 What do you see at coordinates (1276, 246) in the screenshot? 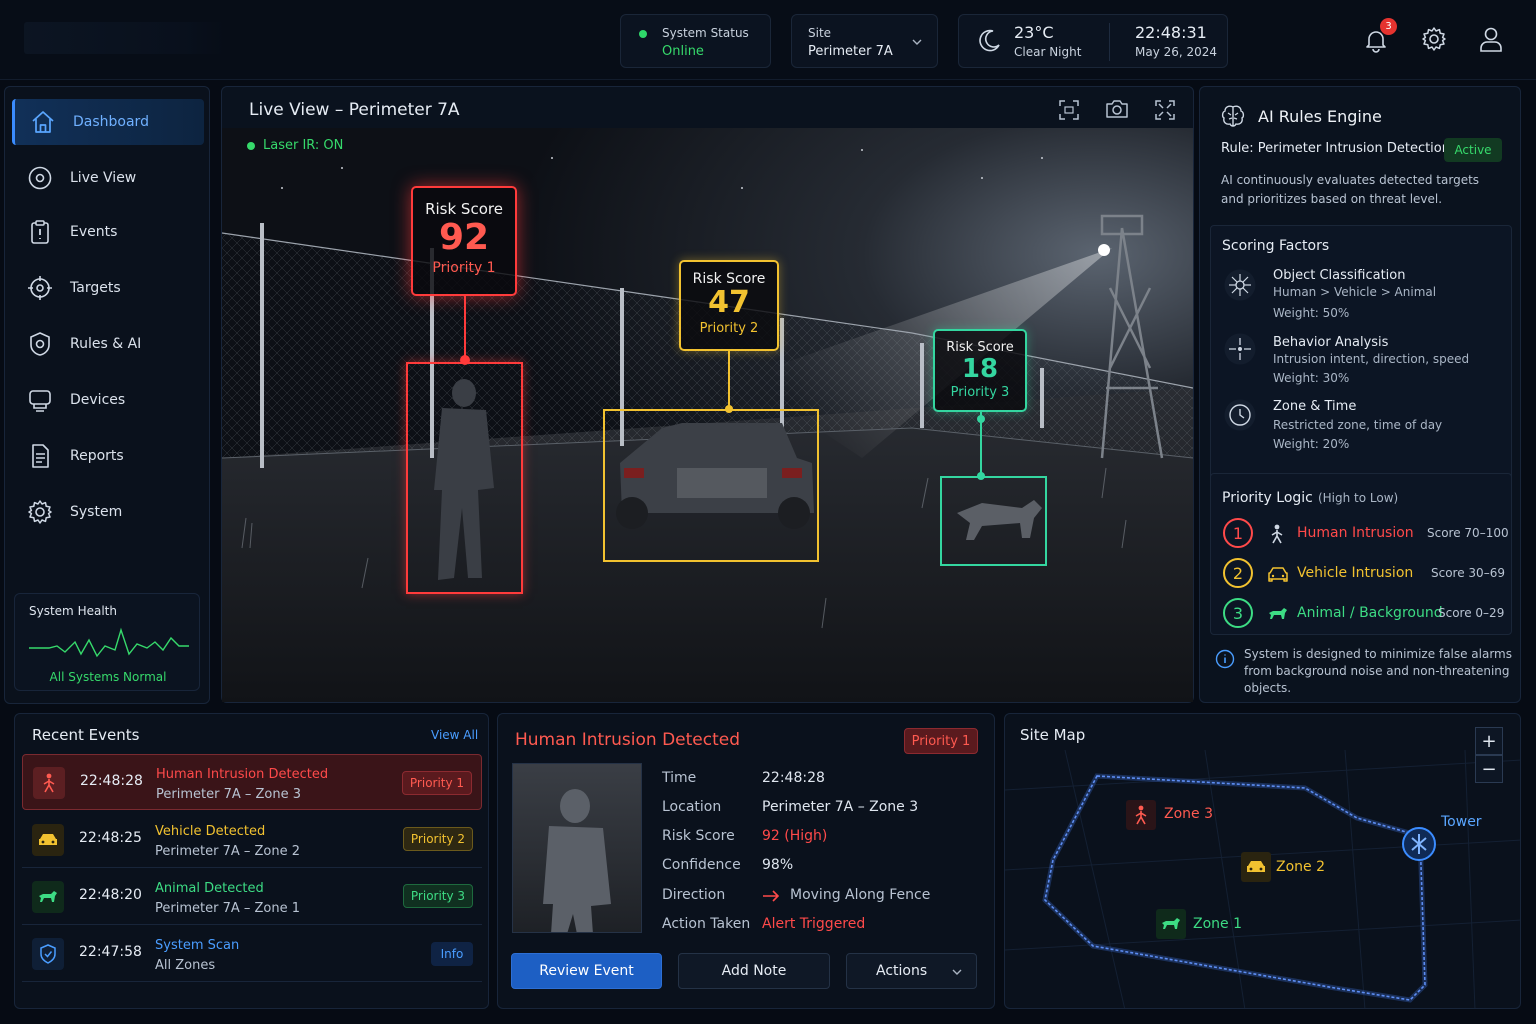
I see `scoring-factors-title: Scoring Factors` at bounding box center [1276, 246].